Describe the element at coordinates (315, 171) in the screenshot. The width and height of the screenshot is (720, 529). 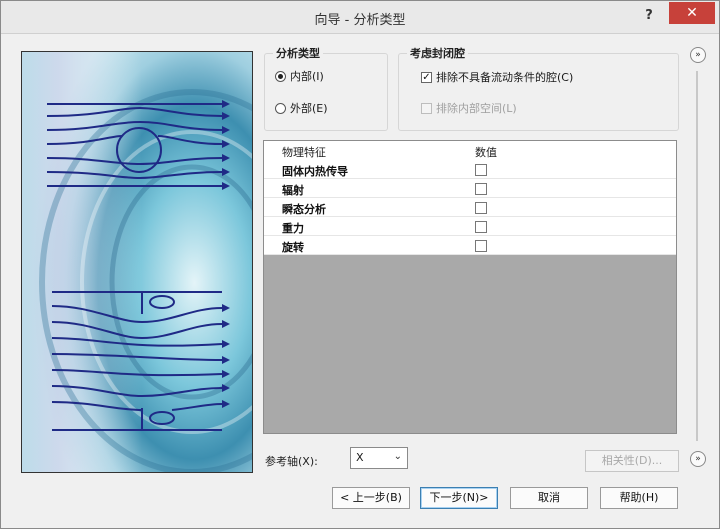
I see `row-label: 固体内热传导` at that location.